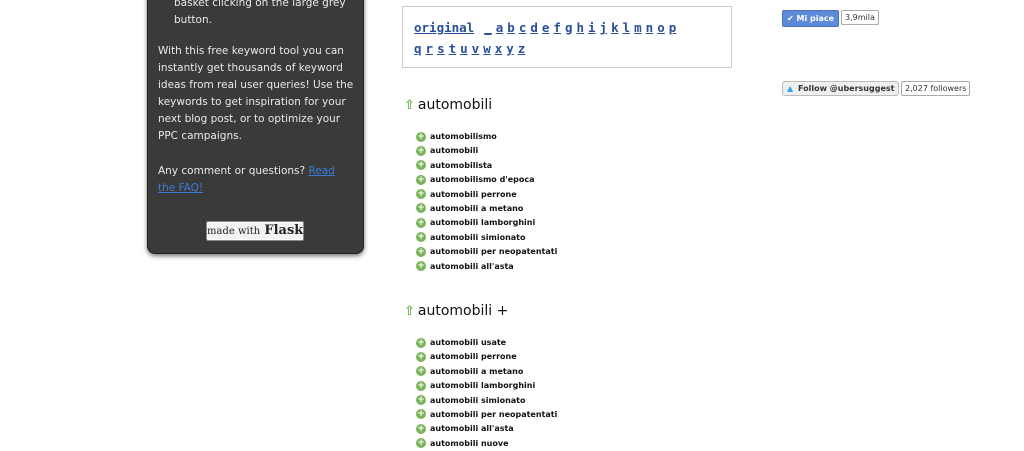 The width and height of the screenshot is (1024, 451). What do you see at coordinates (815, 18) in the screenshot?
I see `like-label: Mi piace` at bounding box center [815, 18].